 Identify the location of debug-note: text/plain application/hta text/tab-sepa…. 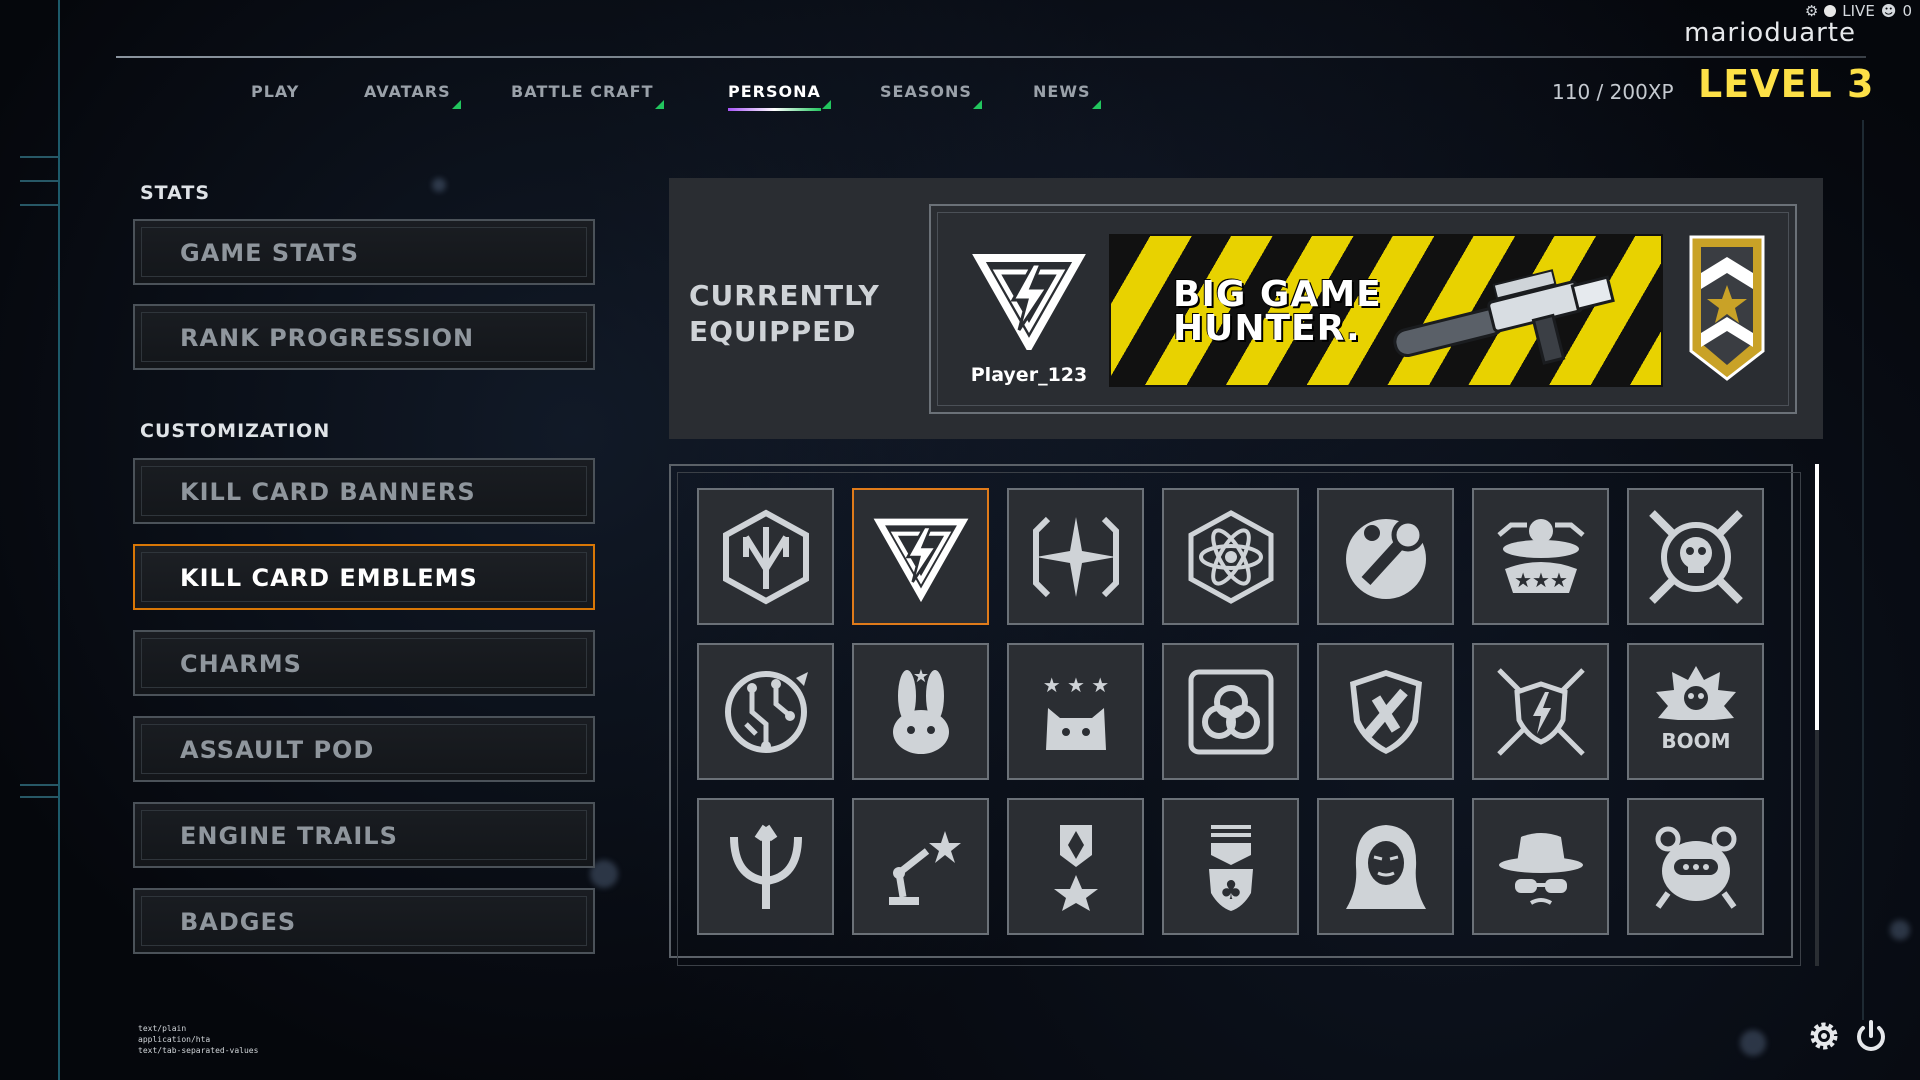
(198, 1039).